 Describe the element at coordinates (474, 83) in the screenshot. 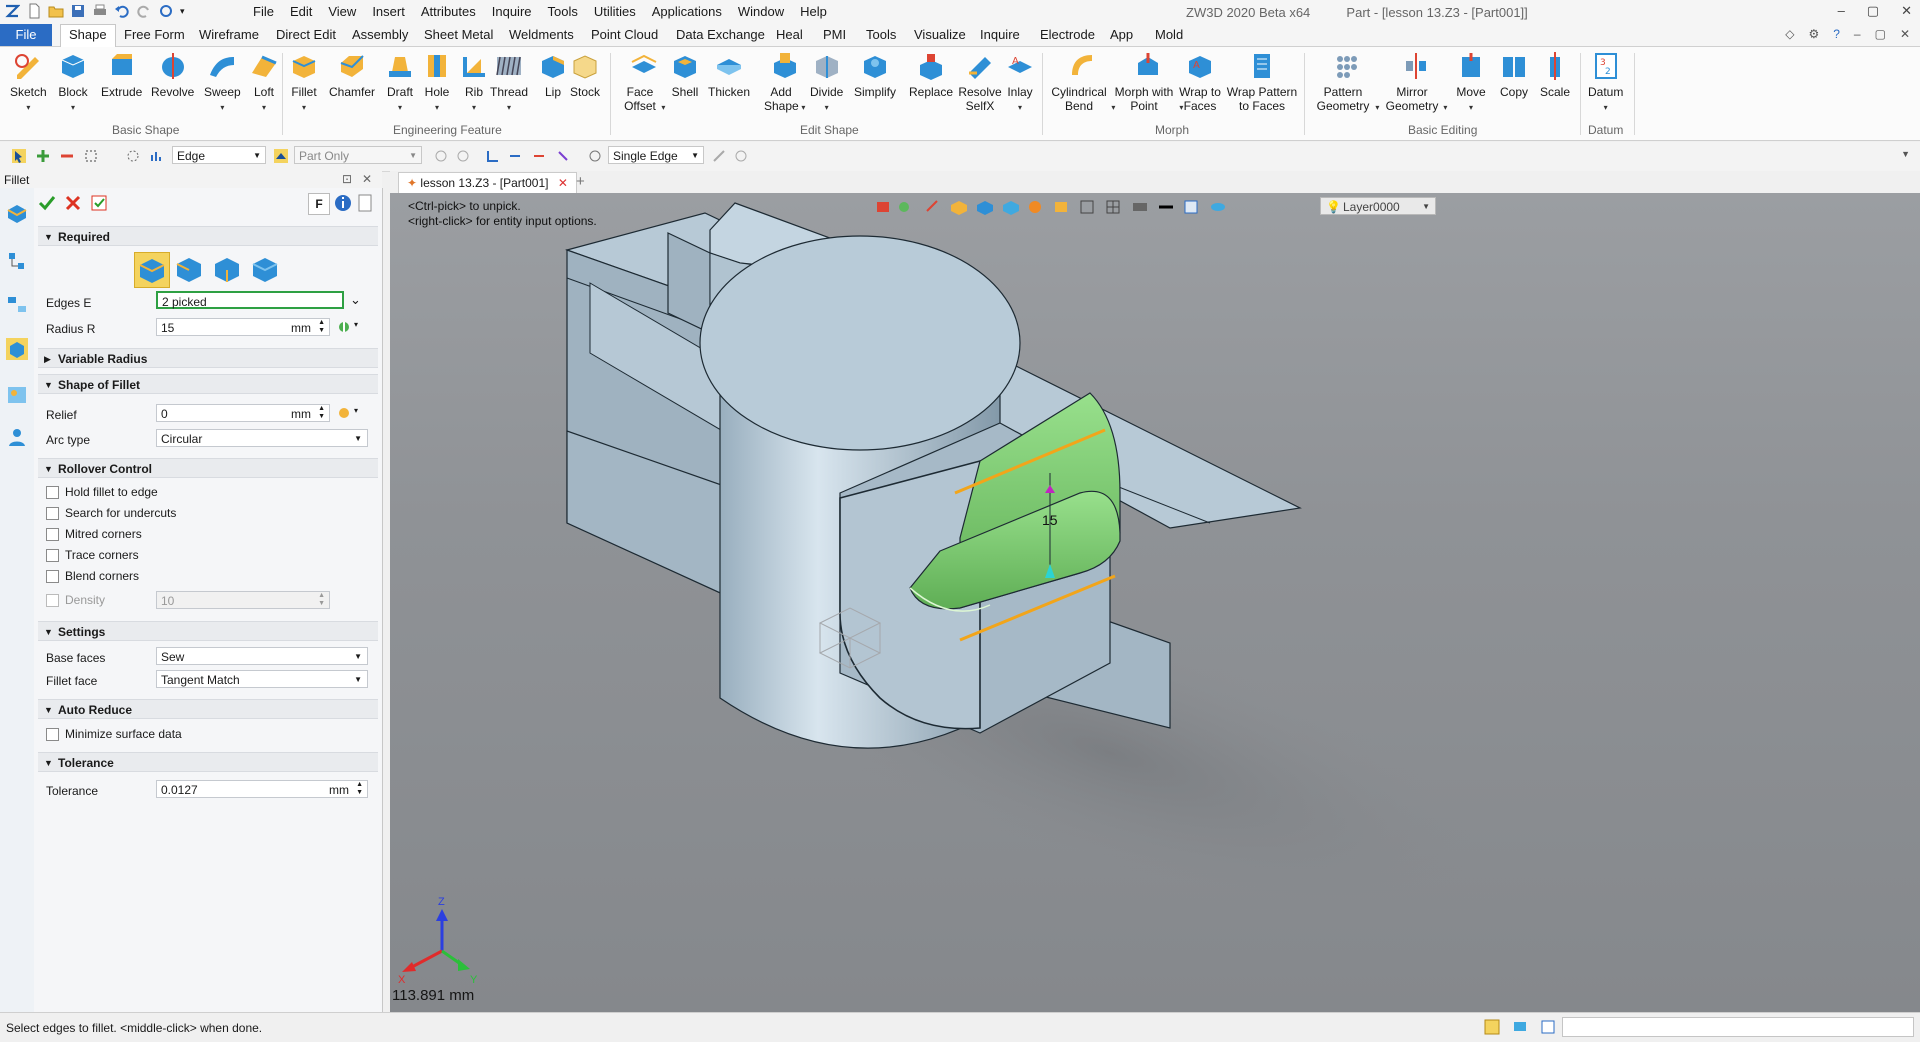

I see `rib-button: Rib ▾` at that location.